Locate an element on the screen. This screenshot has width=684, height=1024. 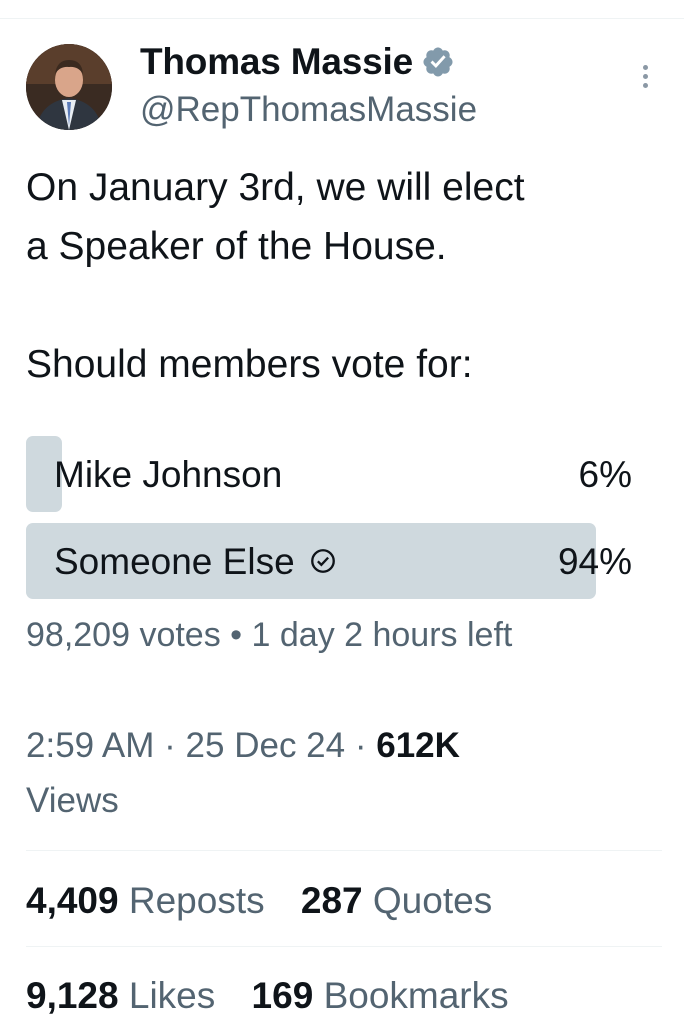
avatar-image is located at coordinates (69, 87).